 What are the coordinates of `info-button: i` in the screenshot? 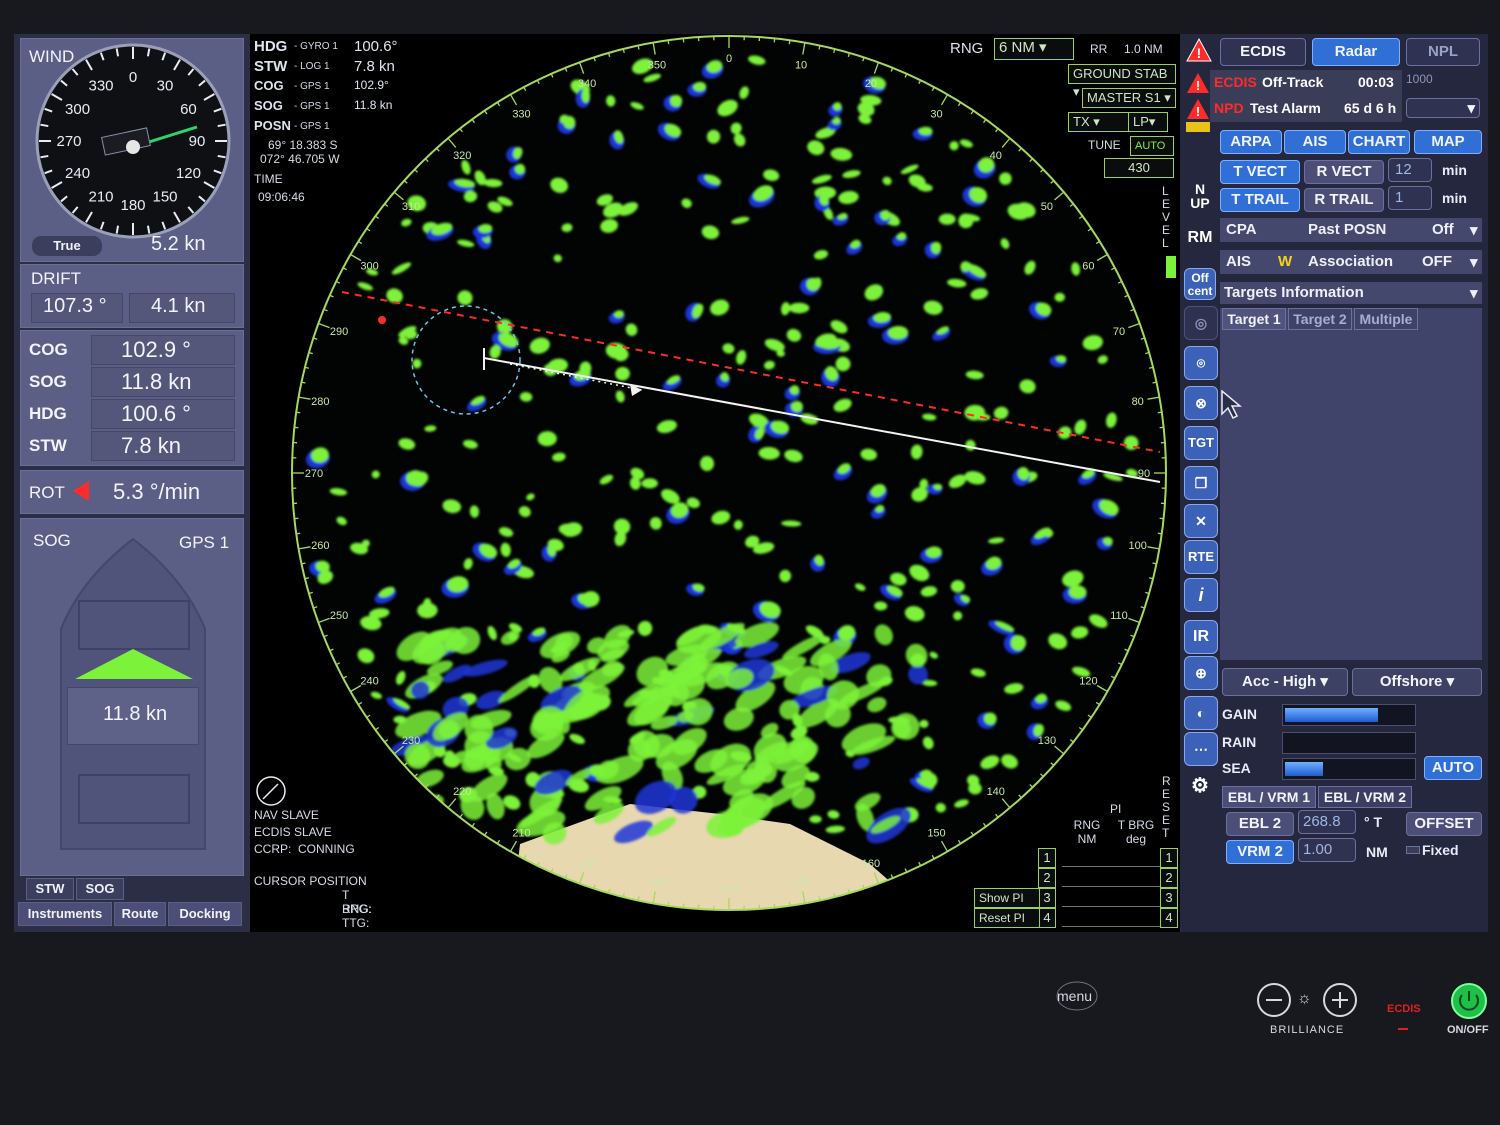 It's located at (1201, 595).